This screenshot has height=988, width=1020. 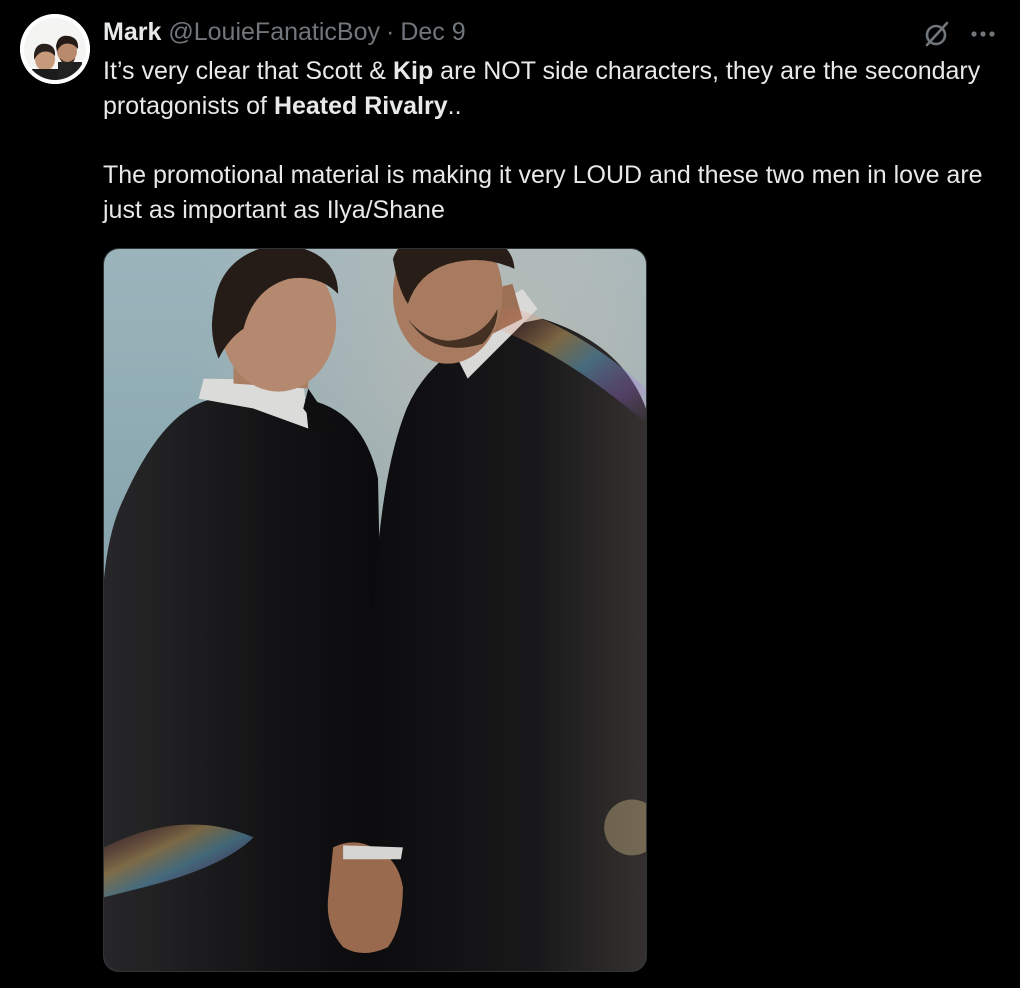 What do you see at coordinates (248, 71) in the screenshot?
I see `text-segment: It’s very clear that Scott &` at bounding box center [248, 71].